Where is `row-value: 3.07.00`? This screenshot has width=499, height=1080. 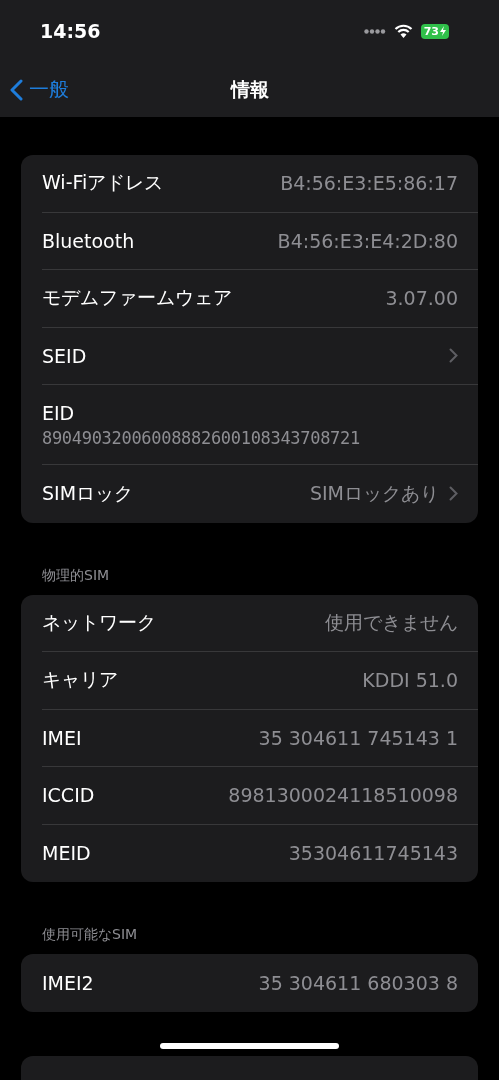 row-value: 3.07.00 is located at coordinates (421, 298).